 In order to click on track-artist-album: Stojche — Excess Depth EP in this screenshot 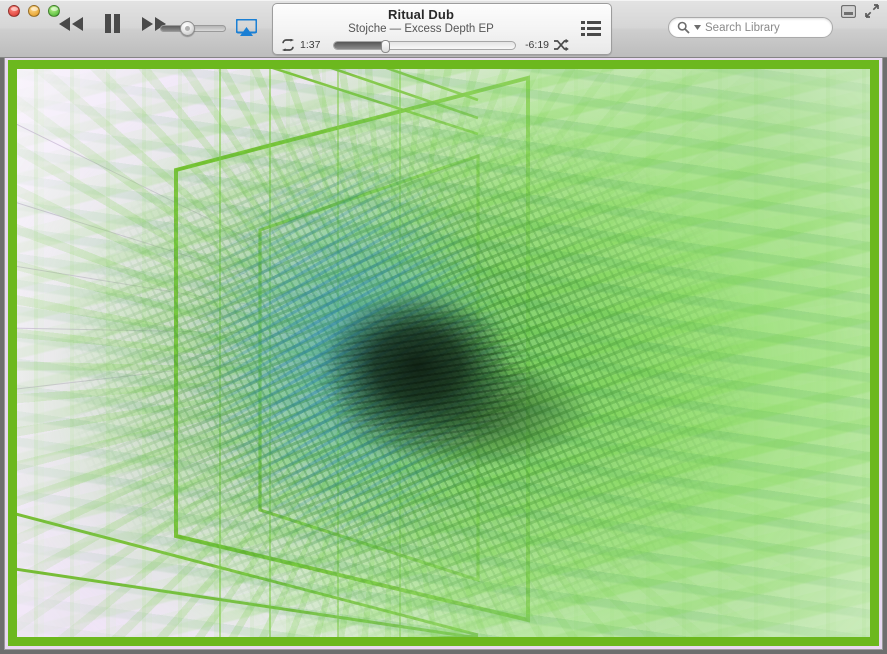, I will do `click(421, 29)`.